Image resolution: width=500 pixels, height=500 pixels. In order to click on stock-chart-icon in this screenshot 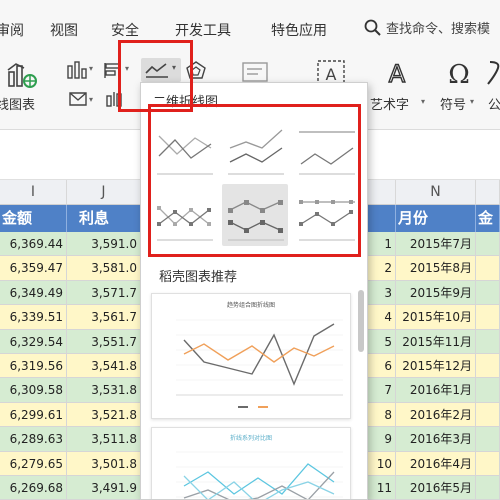, I will do `click(114, 99)`.